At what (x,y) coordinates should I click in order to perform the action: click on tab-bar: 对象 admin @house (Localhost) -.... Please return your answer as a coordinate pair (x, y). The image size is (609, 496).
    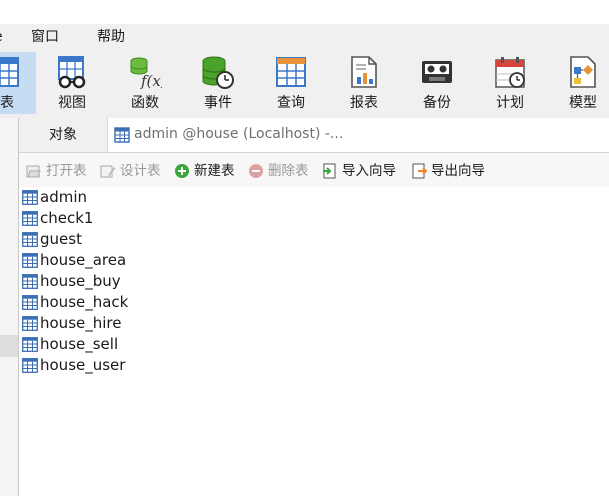
    Looking at the image, I should click on (314, 135).